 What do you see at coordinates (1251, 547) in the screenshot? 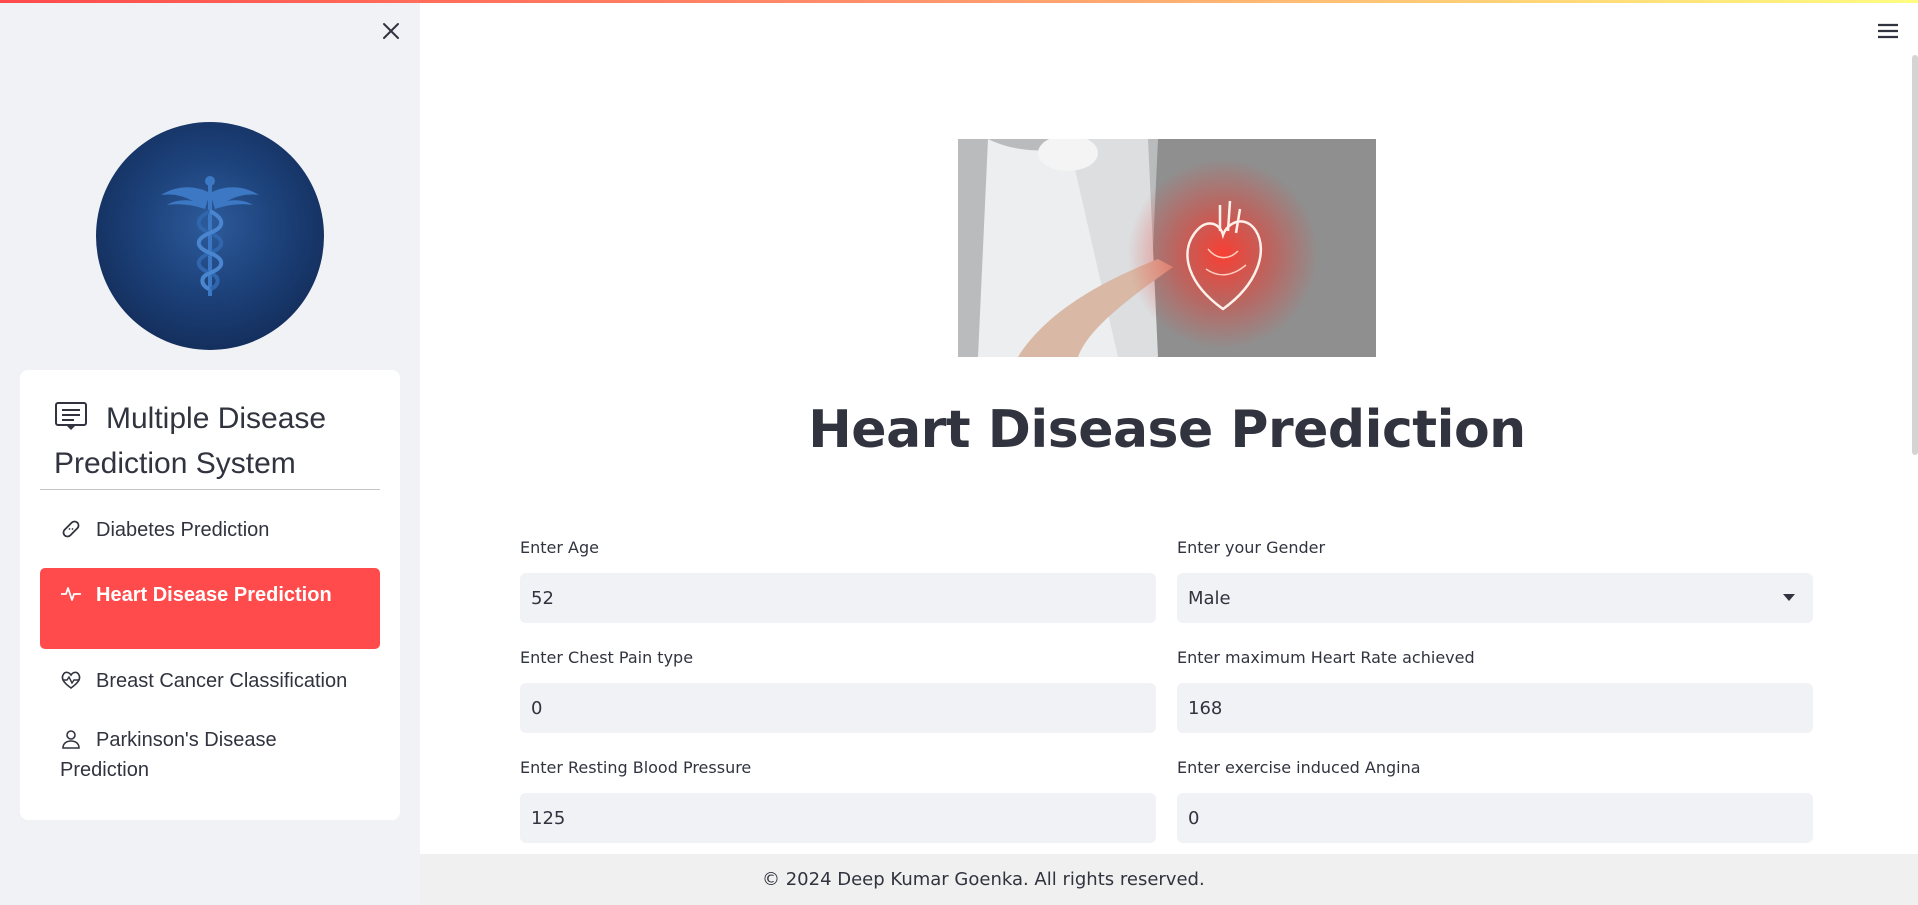
I see `gender-label: Enter your Gender` at bounding box center [1251, 547].